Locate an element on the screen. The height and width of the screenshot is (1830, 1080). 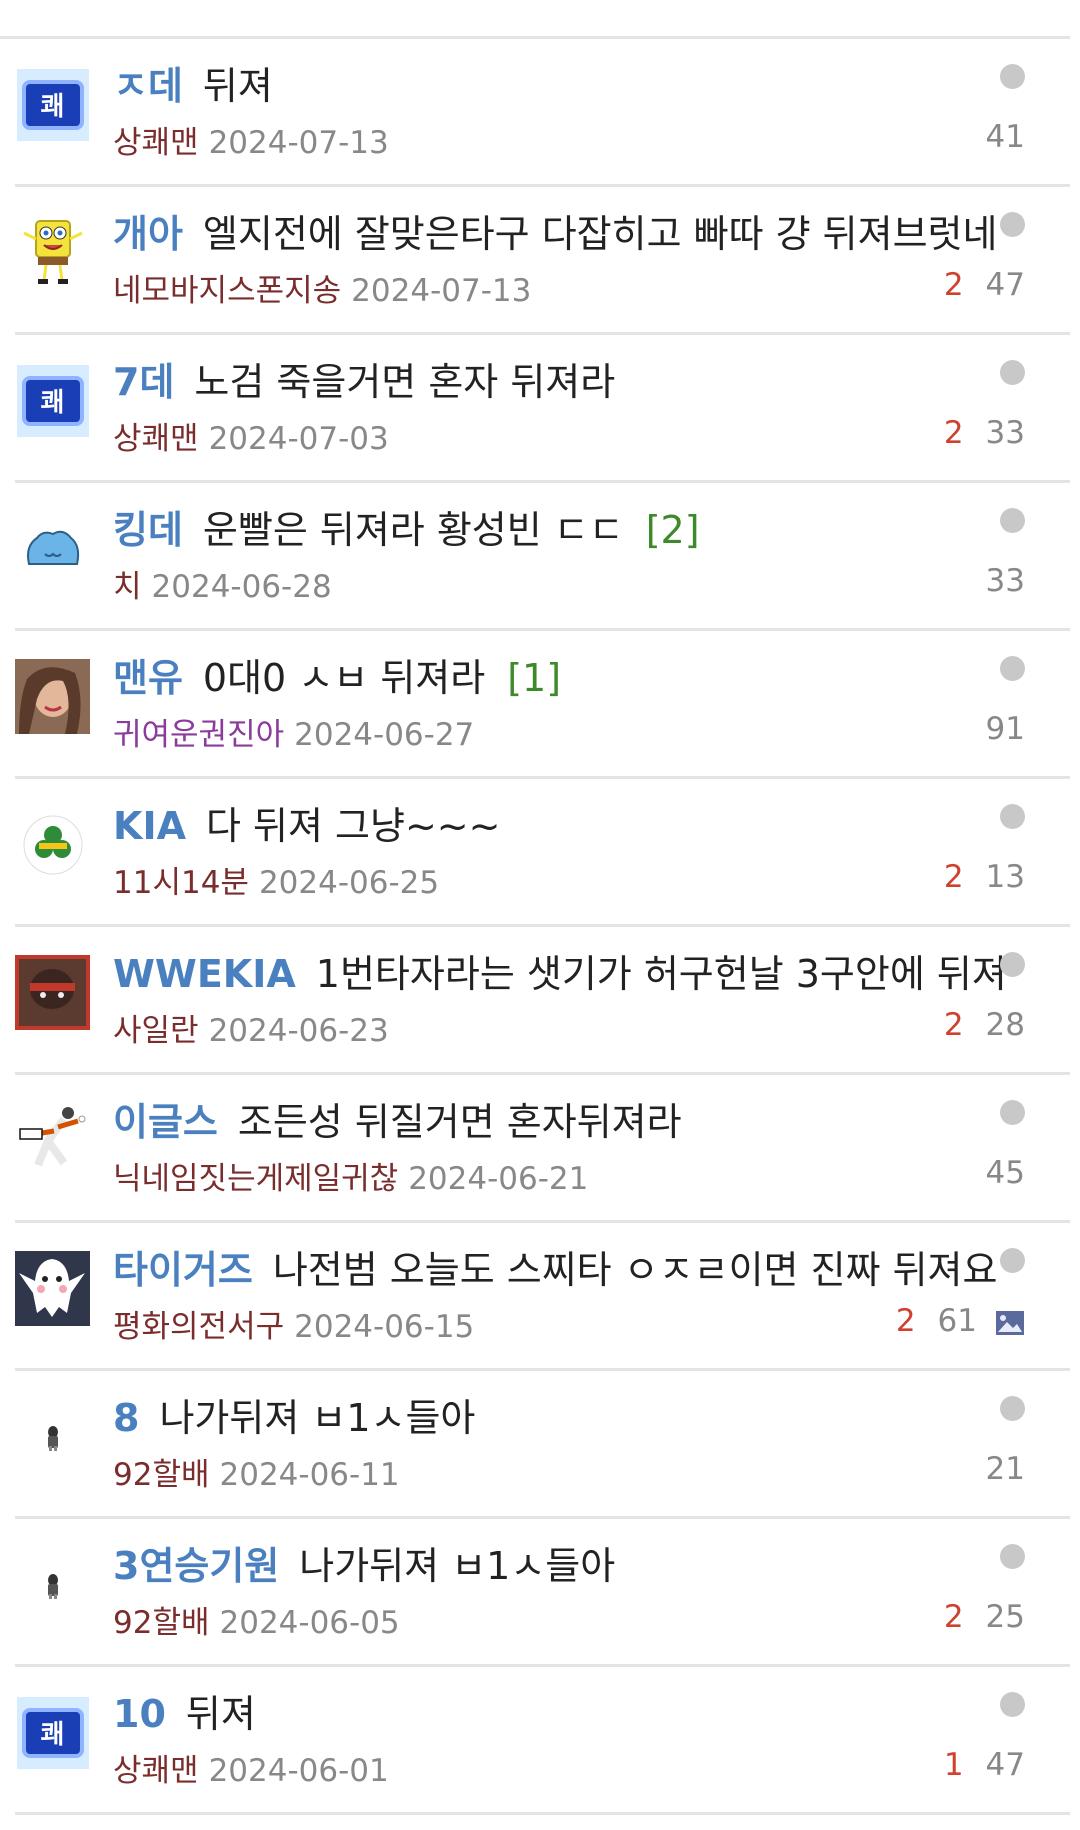
post-meta: 귀여운권진아 2024-06-27 is located at coordinates (293, 735).